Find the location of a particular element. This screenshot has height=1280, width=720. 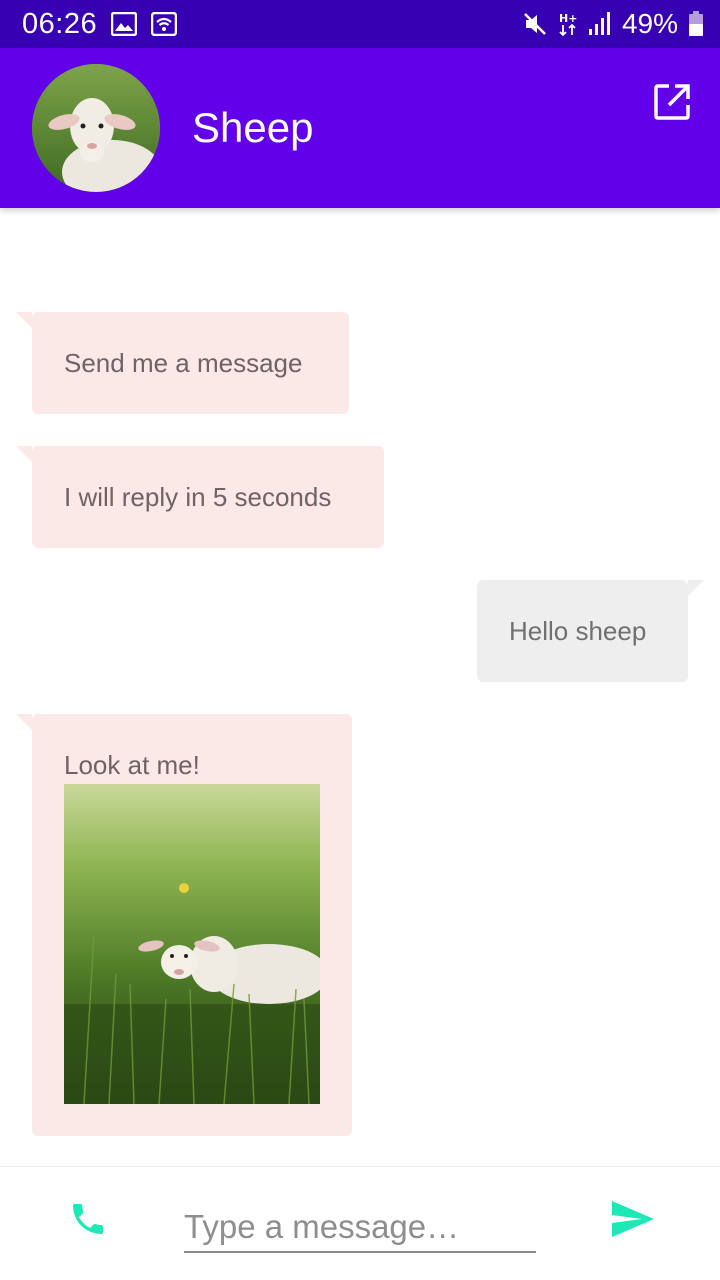

open-external-button is located at coordinates (672, 104).